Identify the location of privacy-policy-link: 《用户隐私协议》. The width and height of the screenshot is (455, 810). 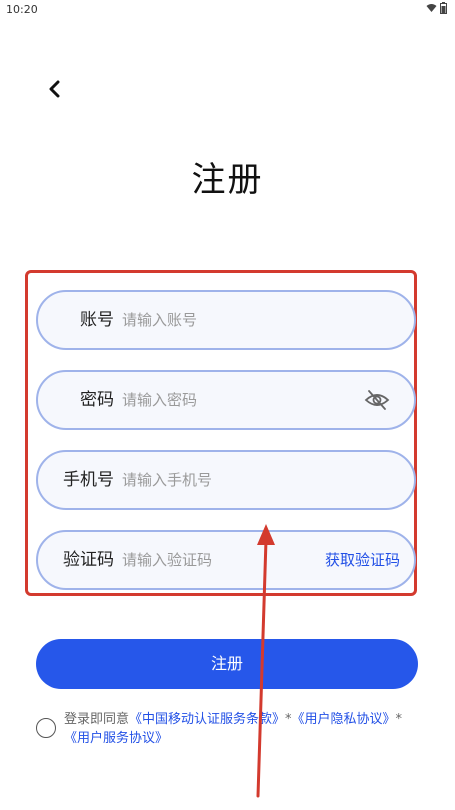
(344, 719).